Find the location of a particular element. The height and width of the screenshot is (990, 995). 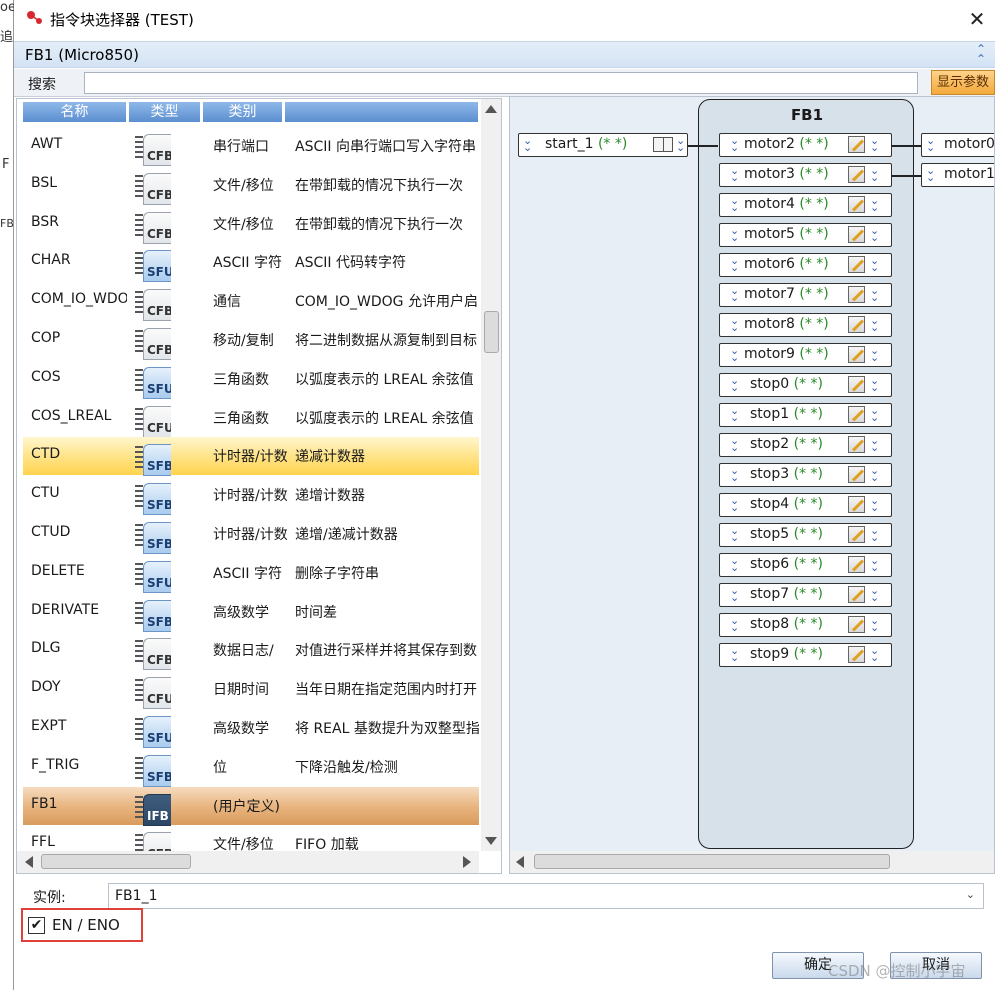

list-row-dlg: DLG CFB 数据日志/对值进行采样并将其保存到数 is located at coordinates (251, 651).